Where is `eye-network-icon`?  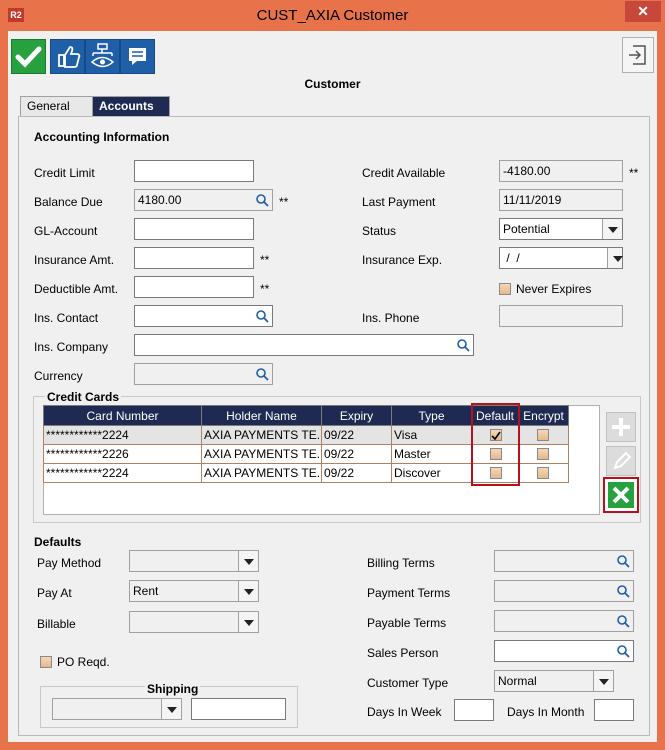
eye-network-icon is located at coordinates (102, 55).